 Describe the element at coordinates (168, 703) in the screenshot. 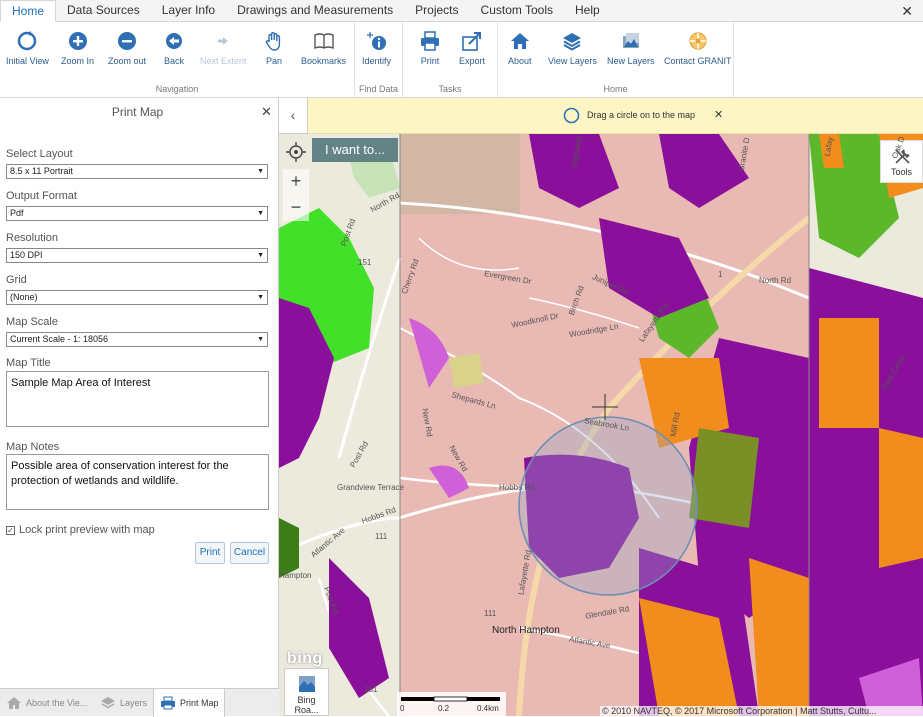

I see `printer-icon` at that location.